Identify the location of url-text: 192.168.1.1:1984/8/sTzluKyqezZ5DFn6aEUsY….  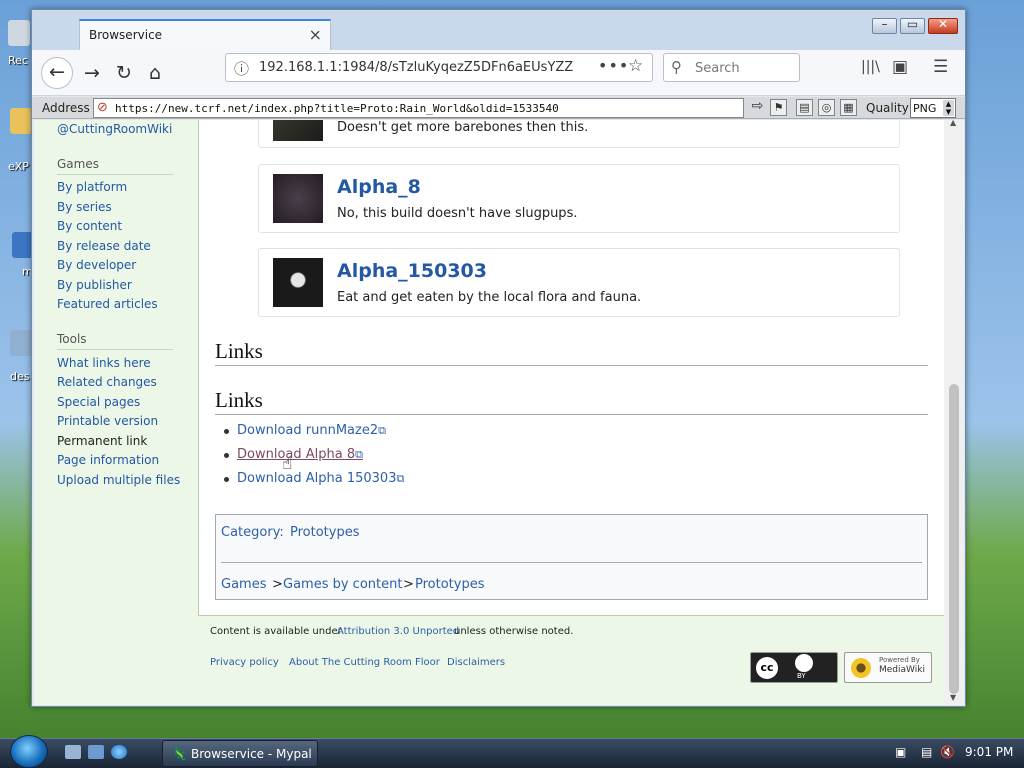
(416, 67).